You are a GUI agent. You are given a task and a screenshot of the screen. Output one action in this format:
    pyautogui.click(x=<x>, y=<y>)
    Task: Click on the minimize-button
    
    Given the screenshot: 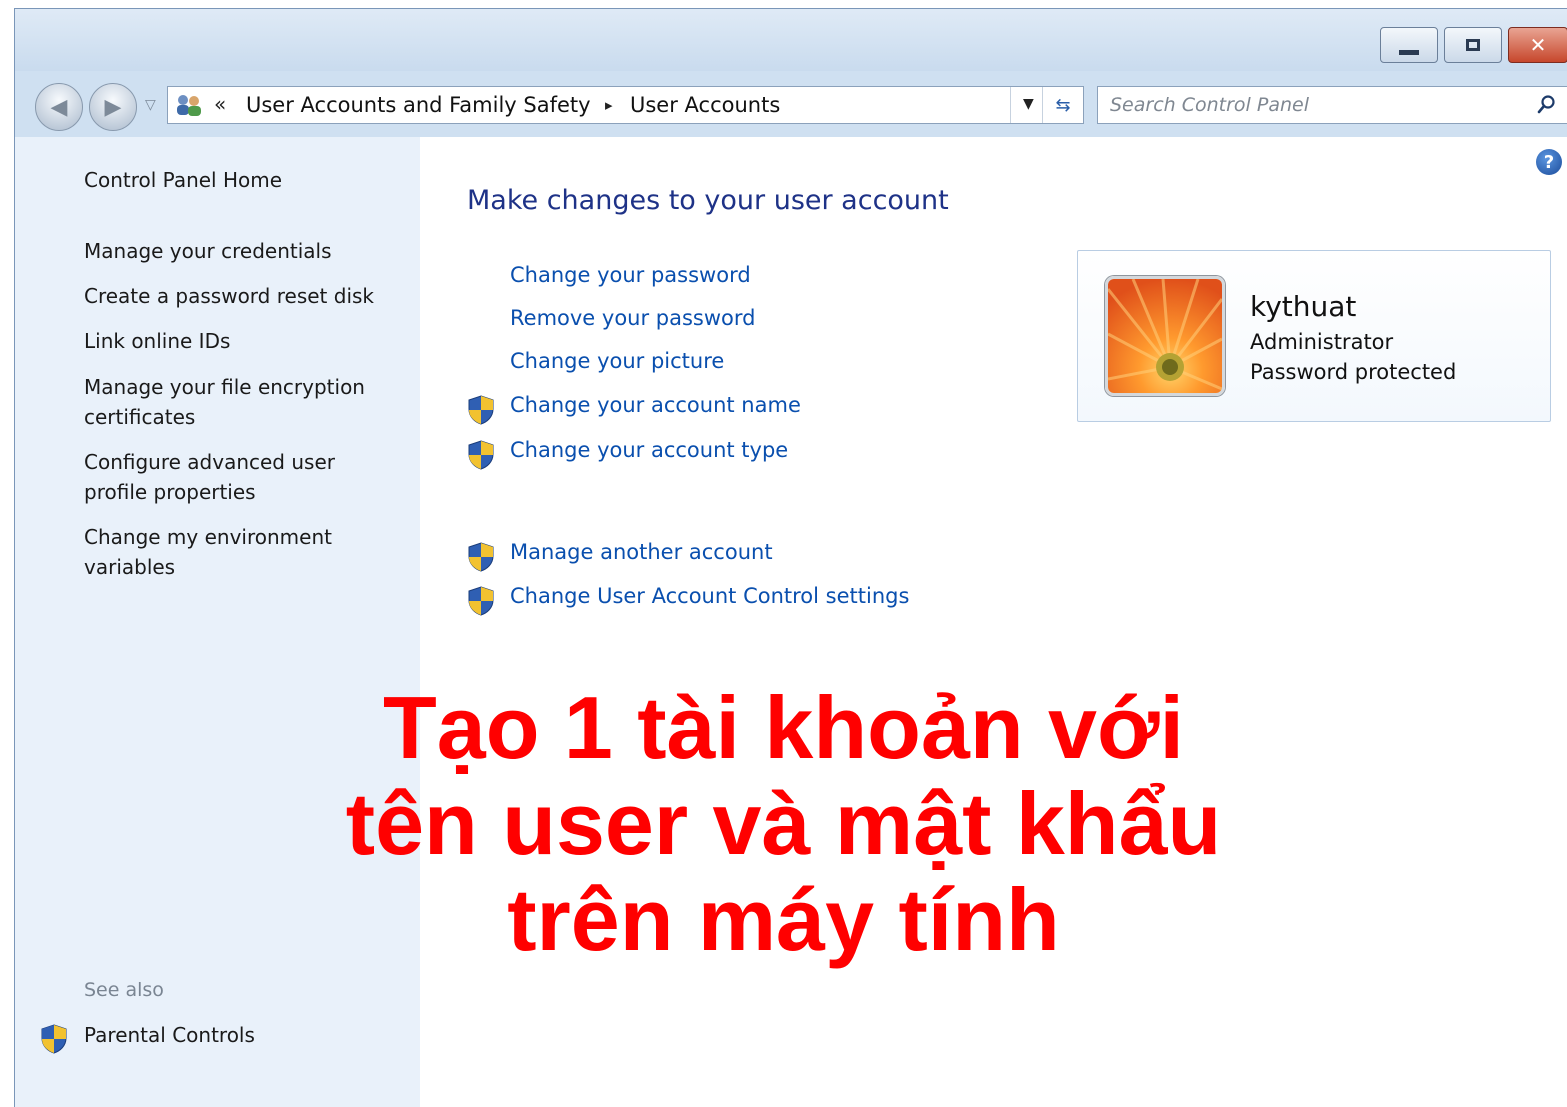 What is the action you would take?
    pyautogui.click(x=1409, y=45)
    